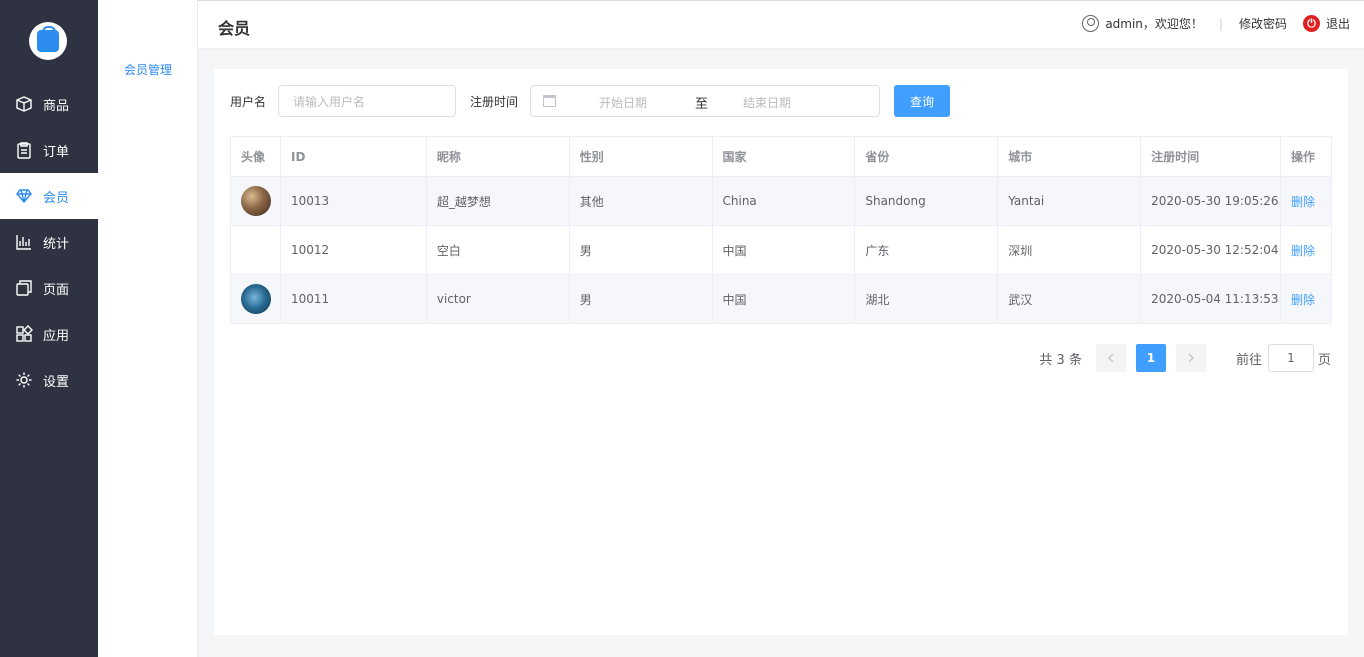 This screenshot has height=657, width=1364. Describe the element at coordinates (1154, 24) in the screenshot. I see `welcome-text: admin，欢迎您！` at that location.